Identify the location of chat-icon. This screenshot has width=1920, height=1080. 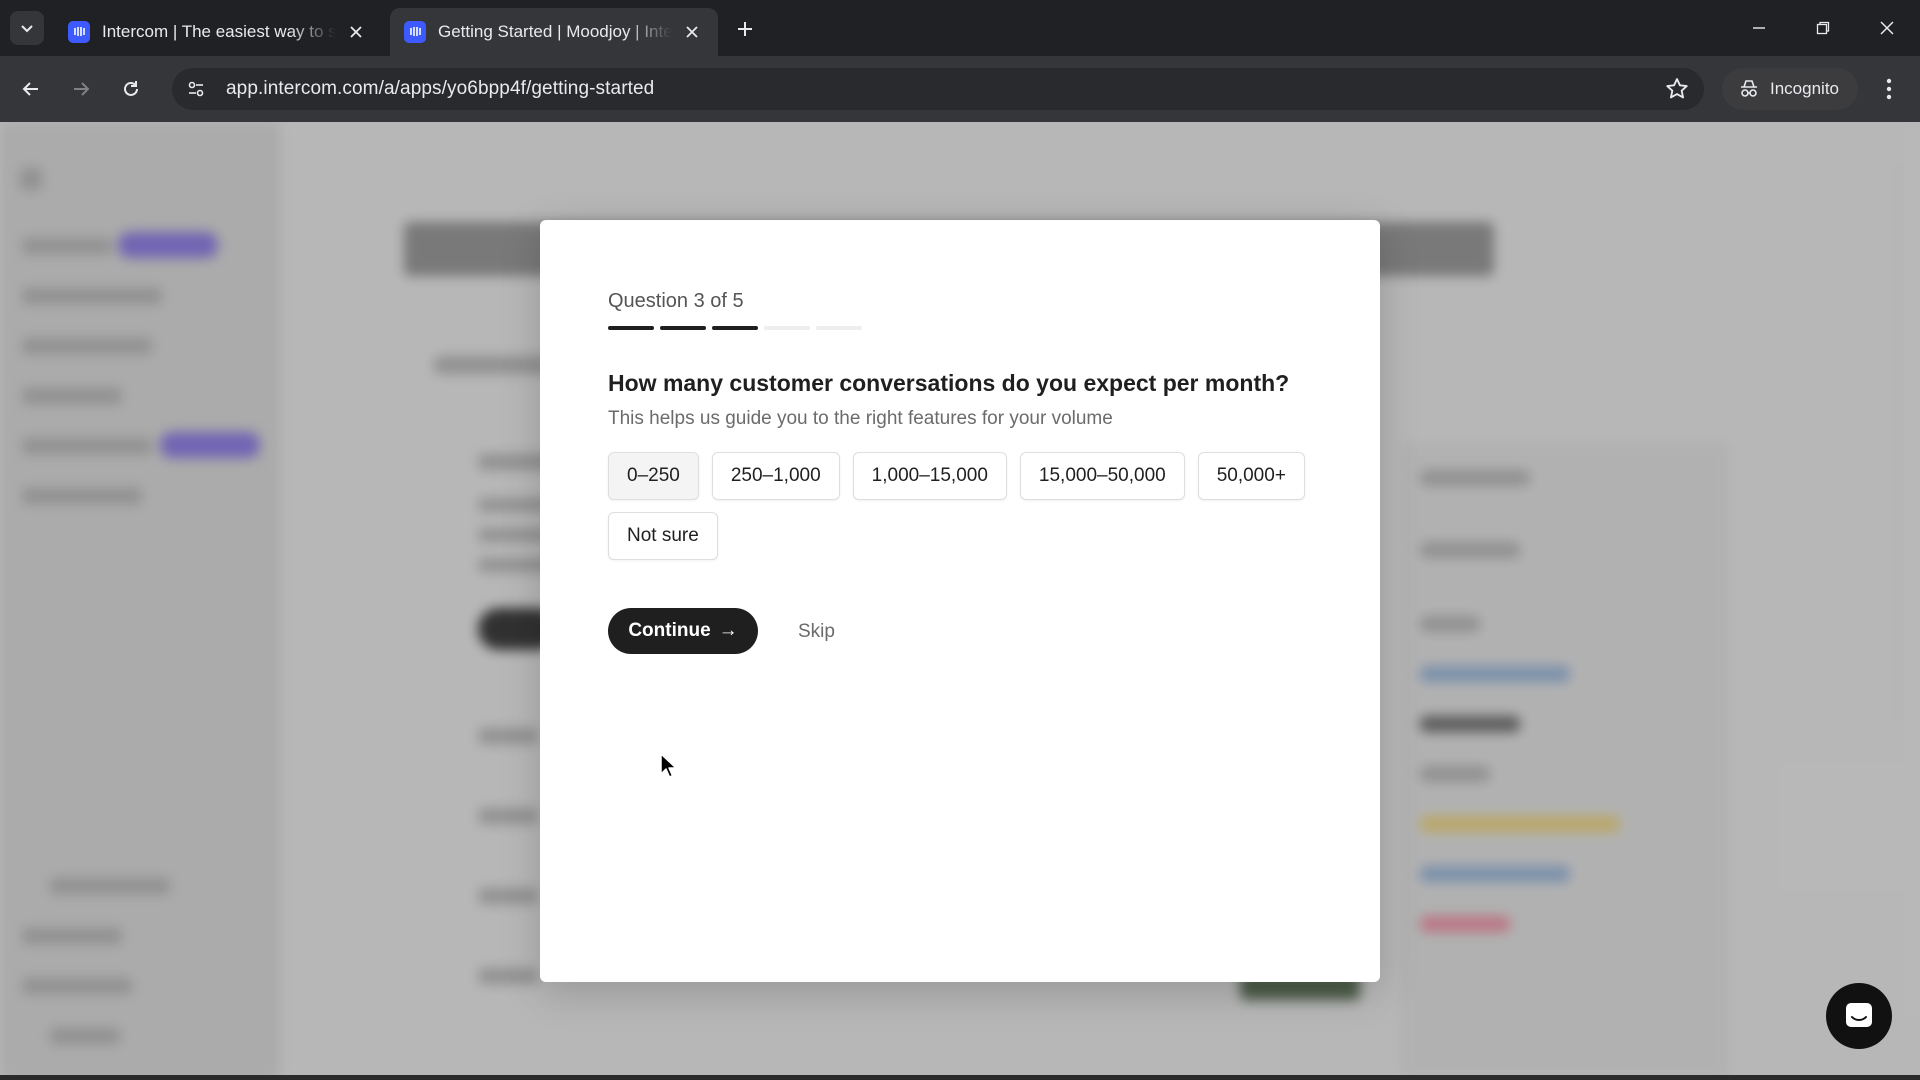
(1859, 1015).